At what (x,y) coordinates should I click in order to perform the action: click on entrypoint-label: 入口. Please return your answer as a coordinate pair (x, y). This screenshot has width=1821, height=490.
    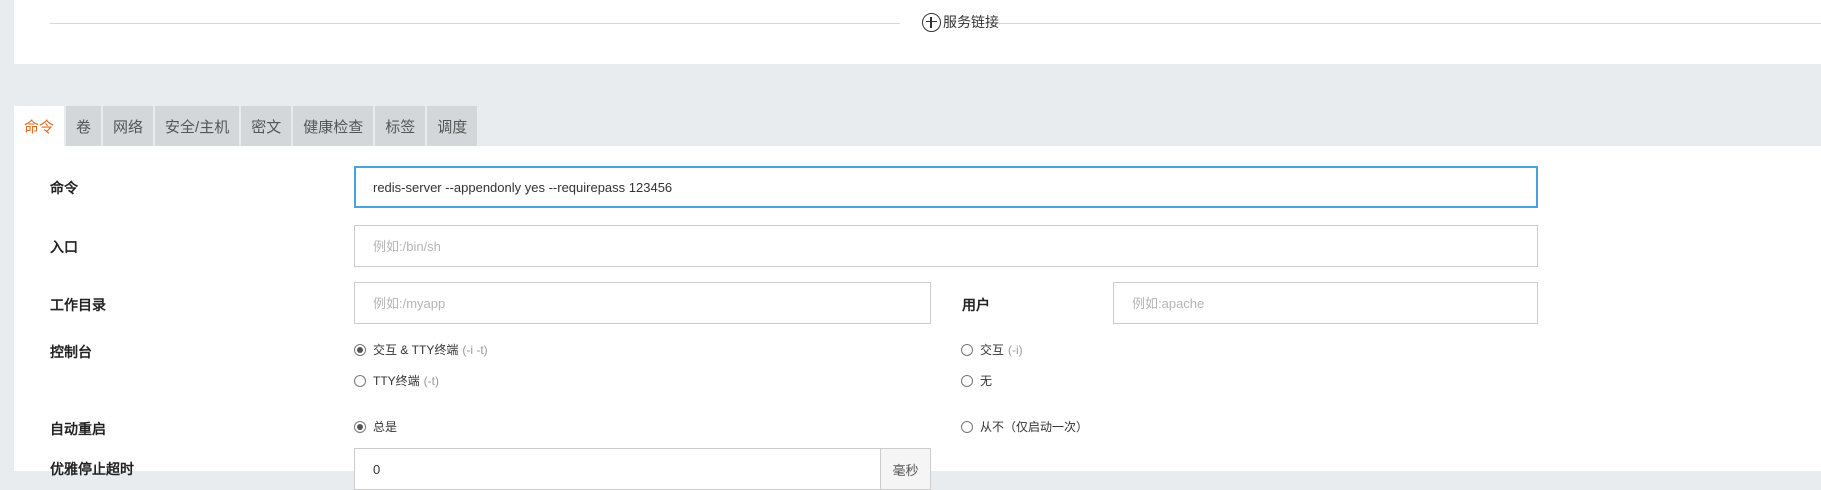
    Looking at the image, I should click on (64, 247).